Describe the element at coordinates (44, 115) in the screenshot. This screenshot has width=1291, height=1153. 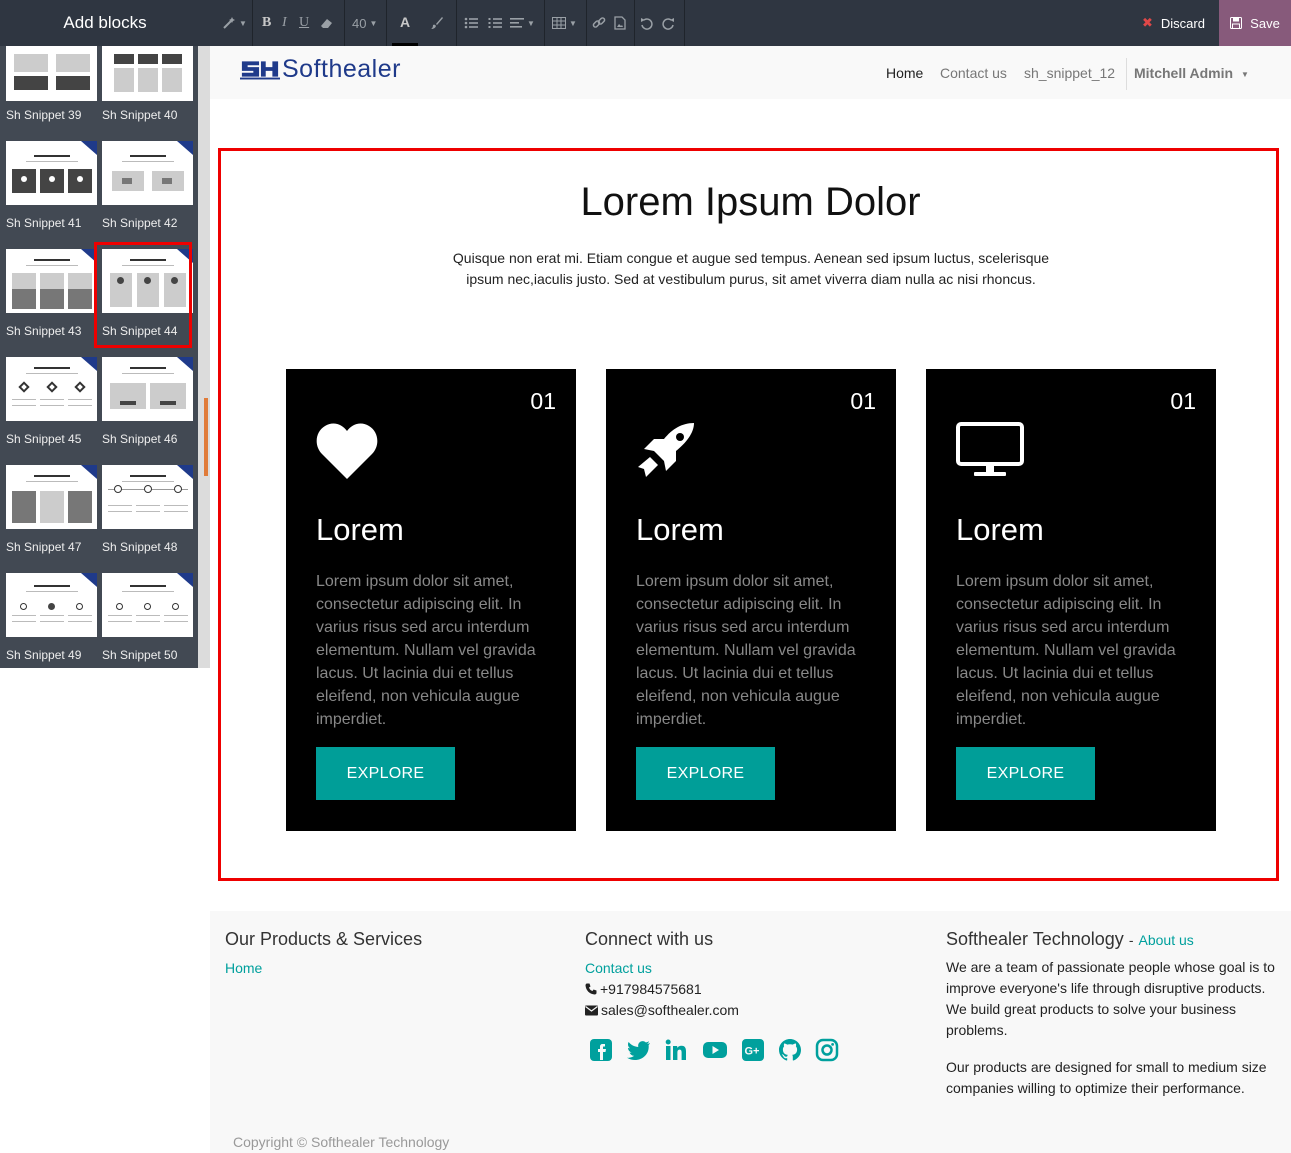
I see `snippet-label: Sh Snippet 39` at that location.